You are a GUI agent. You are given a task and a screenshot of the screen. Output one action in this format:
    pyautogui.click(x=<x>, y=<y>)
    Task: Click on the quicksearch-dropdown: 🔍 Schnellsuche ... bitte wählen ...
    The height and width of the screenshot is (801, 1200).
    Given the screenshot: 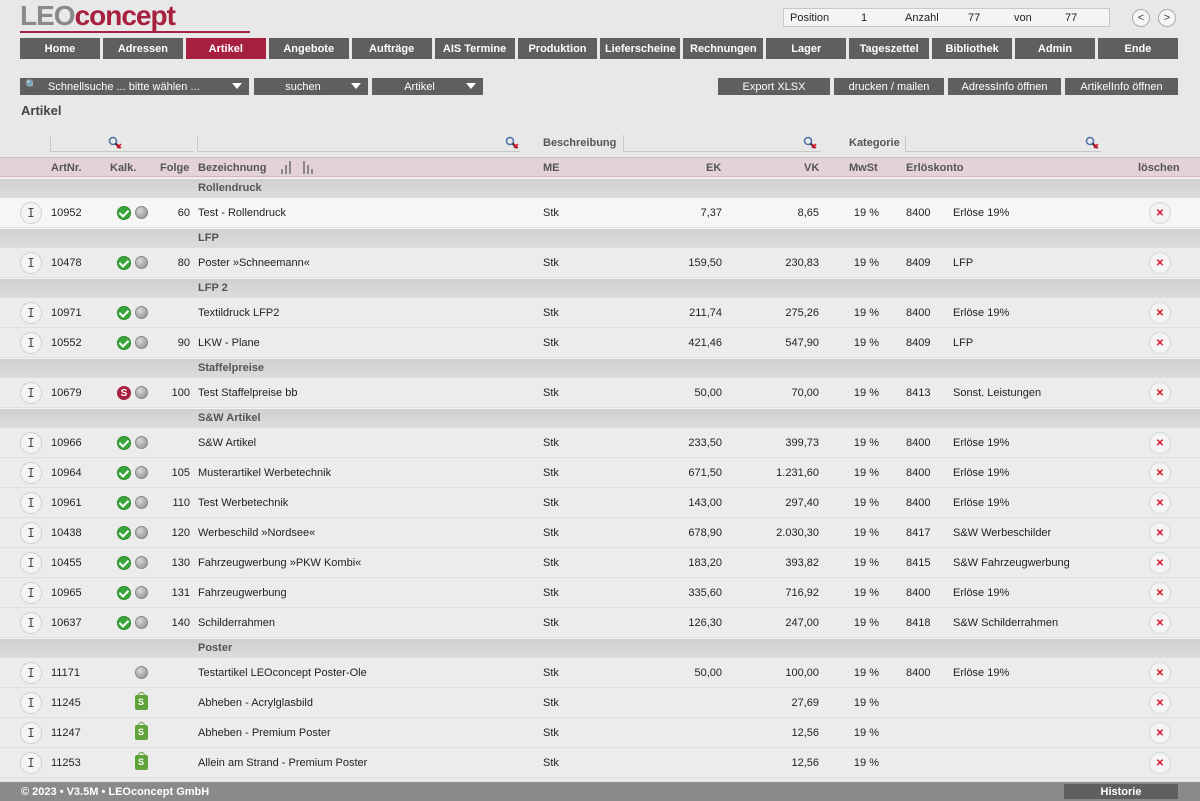 What is the action you would take?
    pyautogui.click(x=134, y=86)
    